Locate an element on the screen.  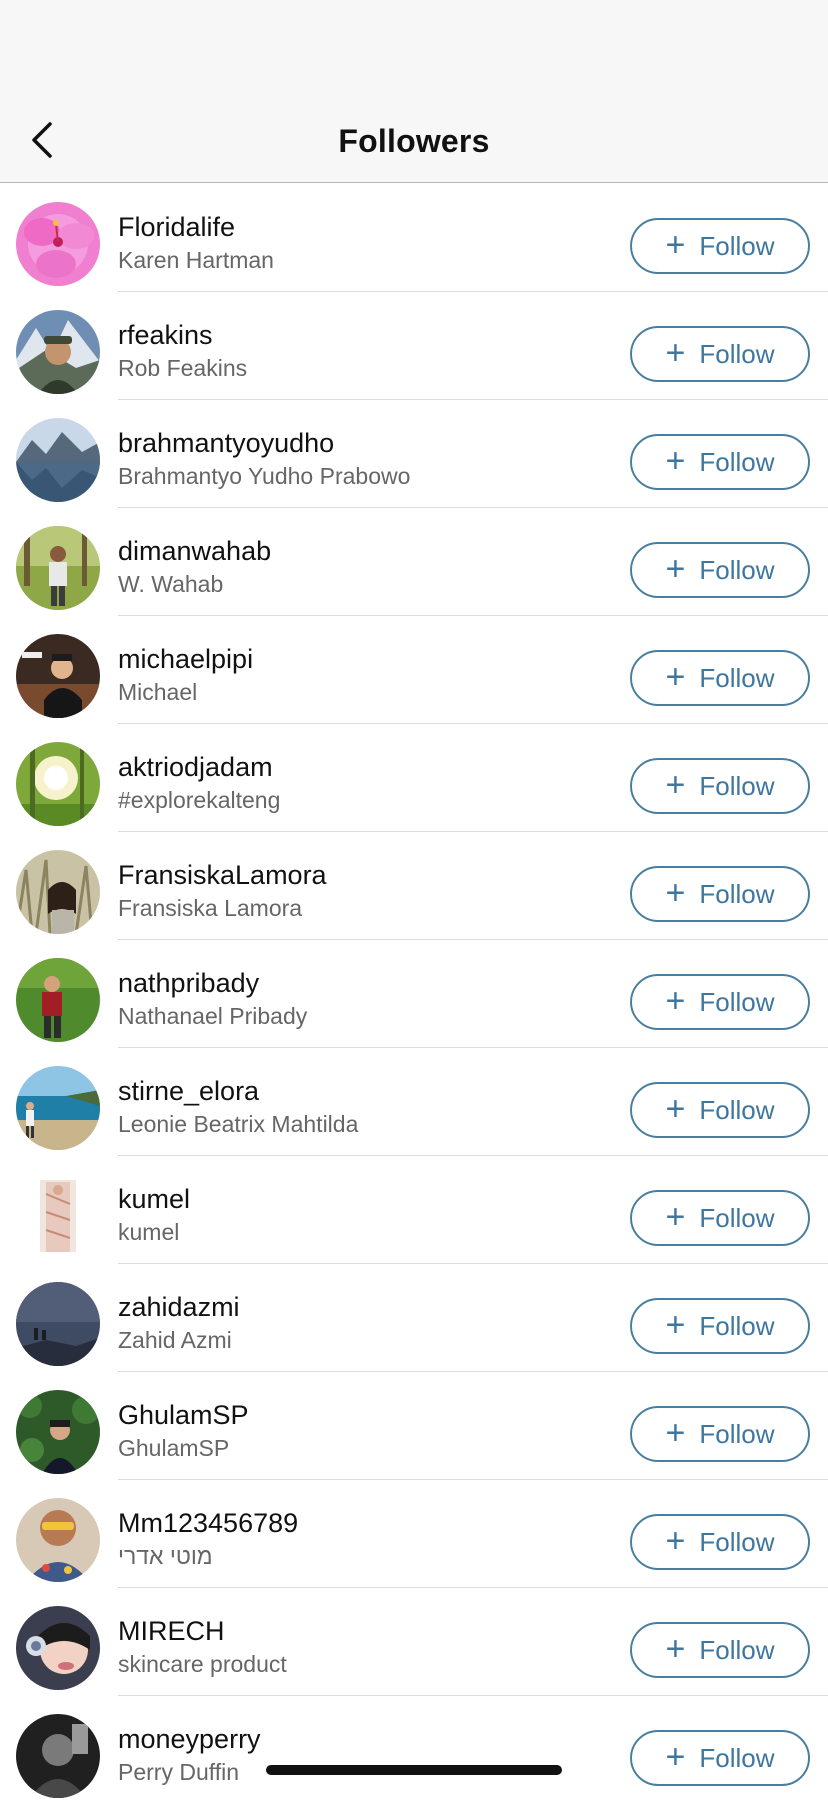
follower-row: zahidazmi Zahid Azmi + Follow is located at coordinates (414, 1318).